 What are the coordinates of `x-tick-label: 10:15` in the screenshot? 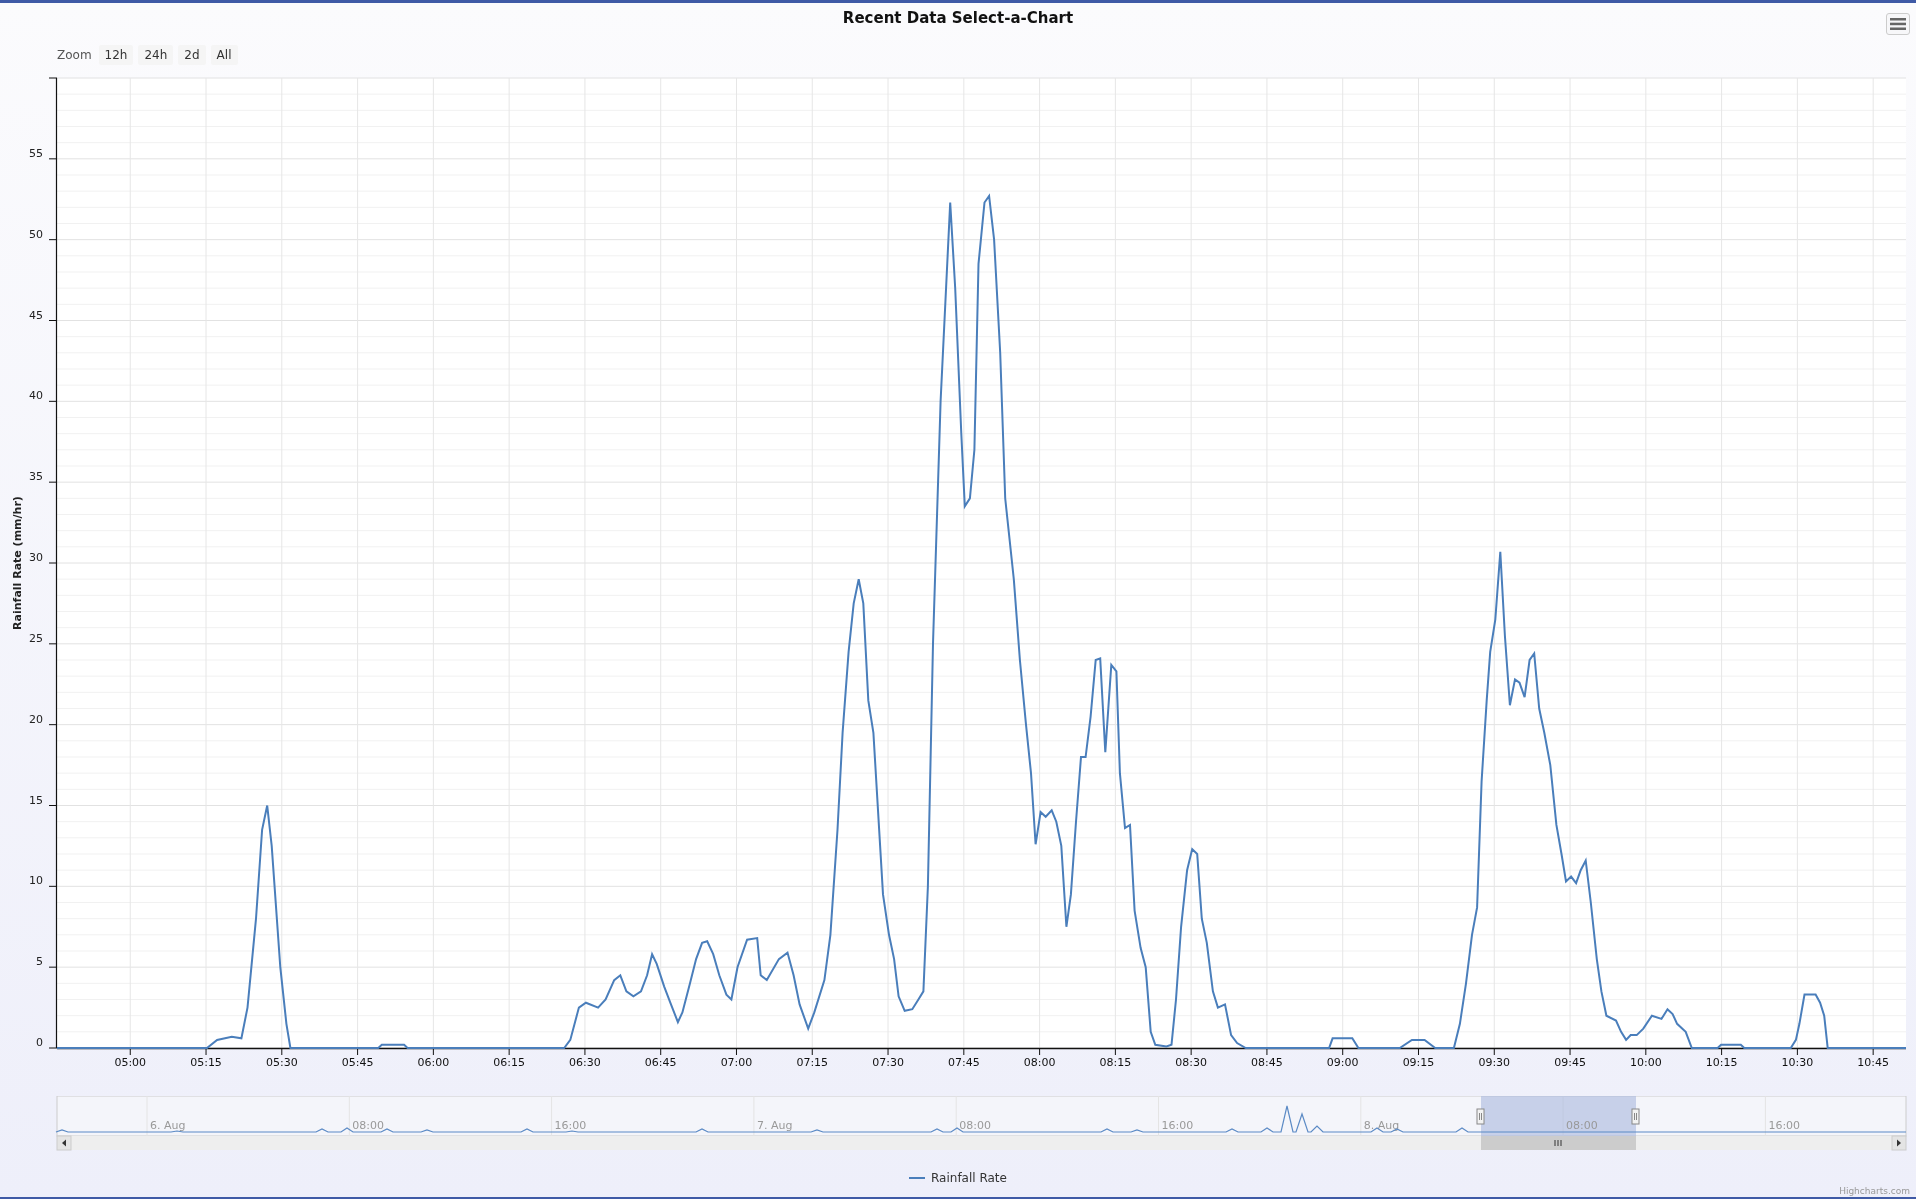 It's located at (1721, 1062).